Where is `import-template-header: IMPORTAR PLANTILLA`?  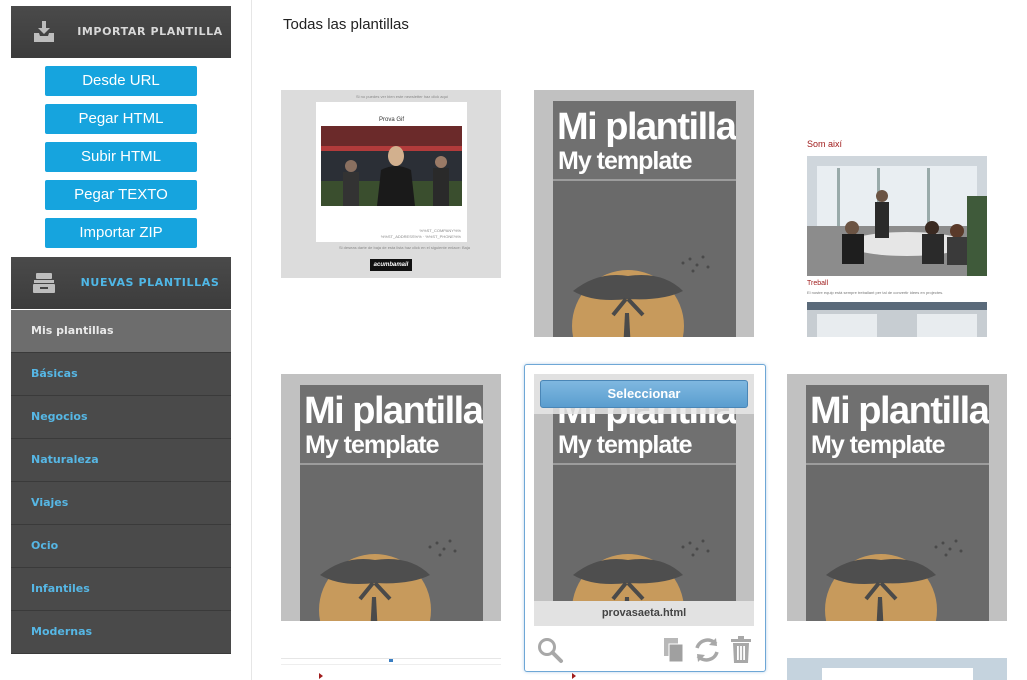
import-template-header: IMPORTAR PLANTILLA is located at coordinates (121, 32).